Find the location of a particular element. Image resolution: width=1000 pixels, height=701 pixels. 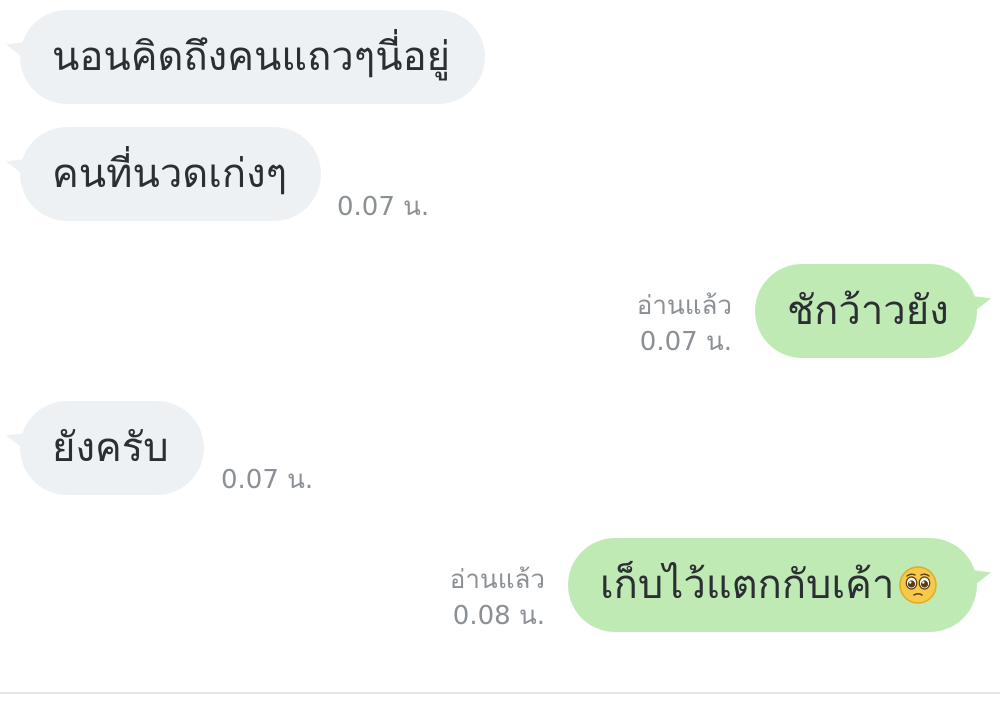

message-timestamp: 0.08 น. is located at coordinates (498, 616).